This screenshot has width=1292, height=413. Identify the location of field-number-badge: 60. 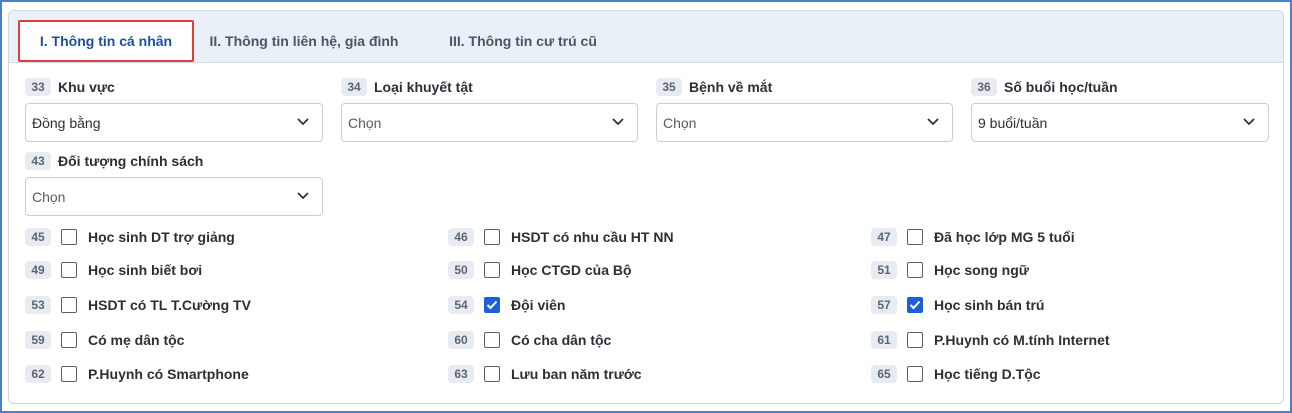
(461, 340).